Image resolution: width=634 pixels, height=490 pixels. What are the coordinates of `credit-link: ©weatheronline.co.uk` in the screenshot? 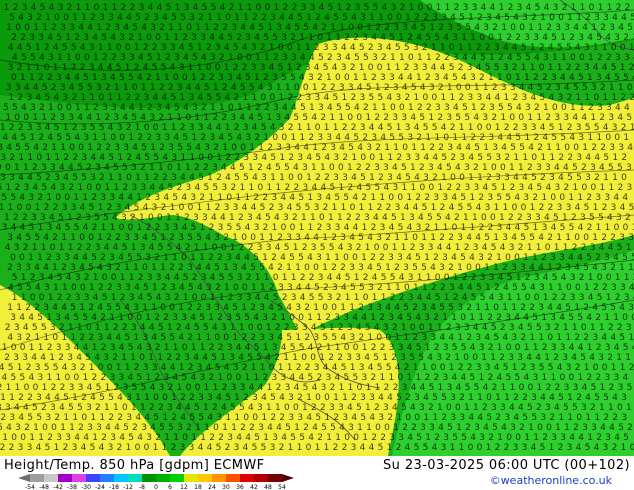 It's located at (551, 480).